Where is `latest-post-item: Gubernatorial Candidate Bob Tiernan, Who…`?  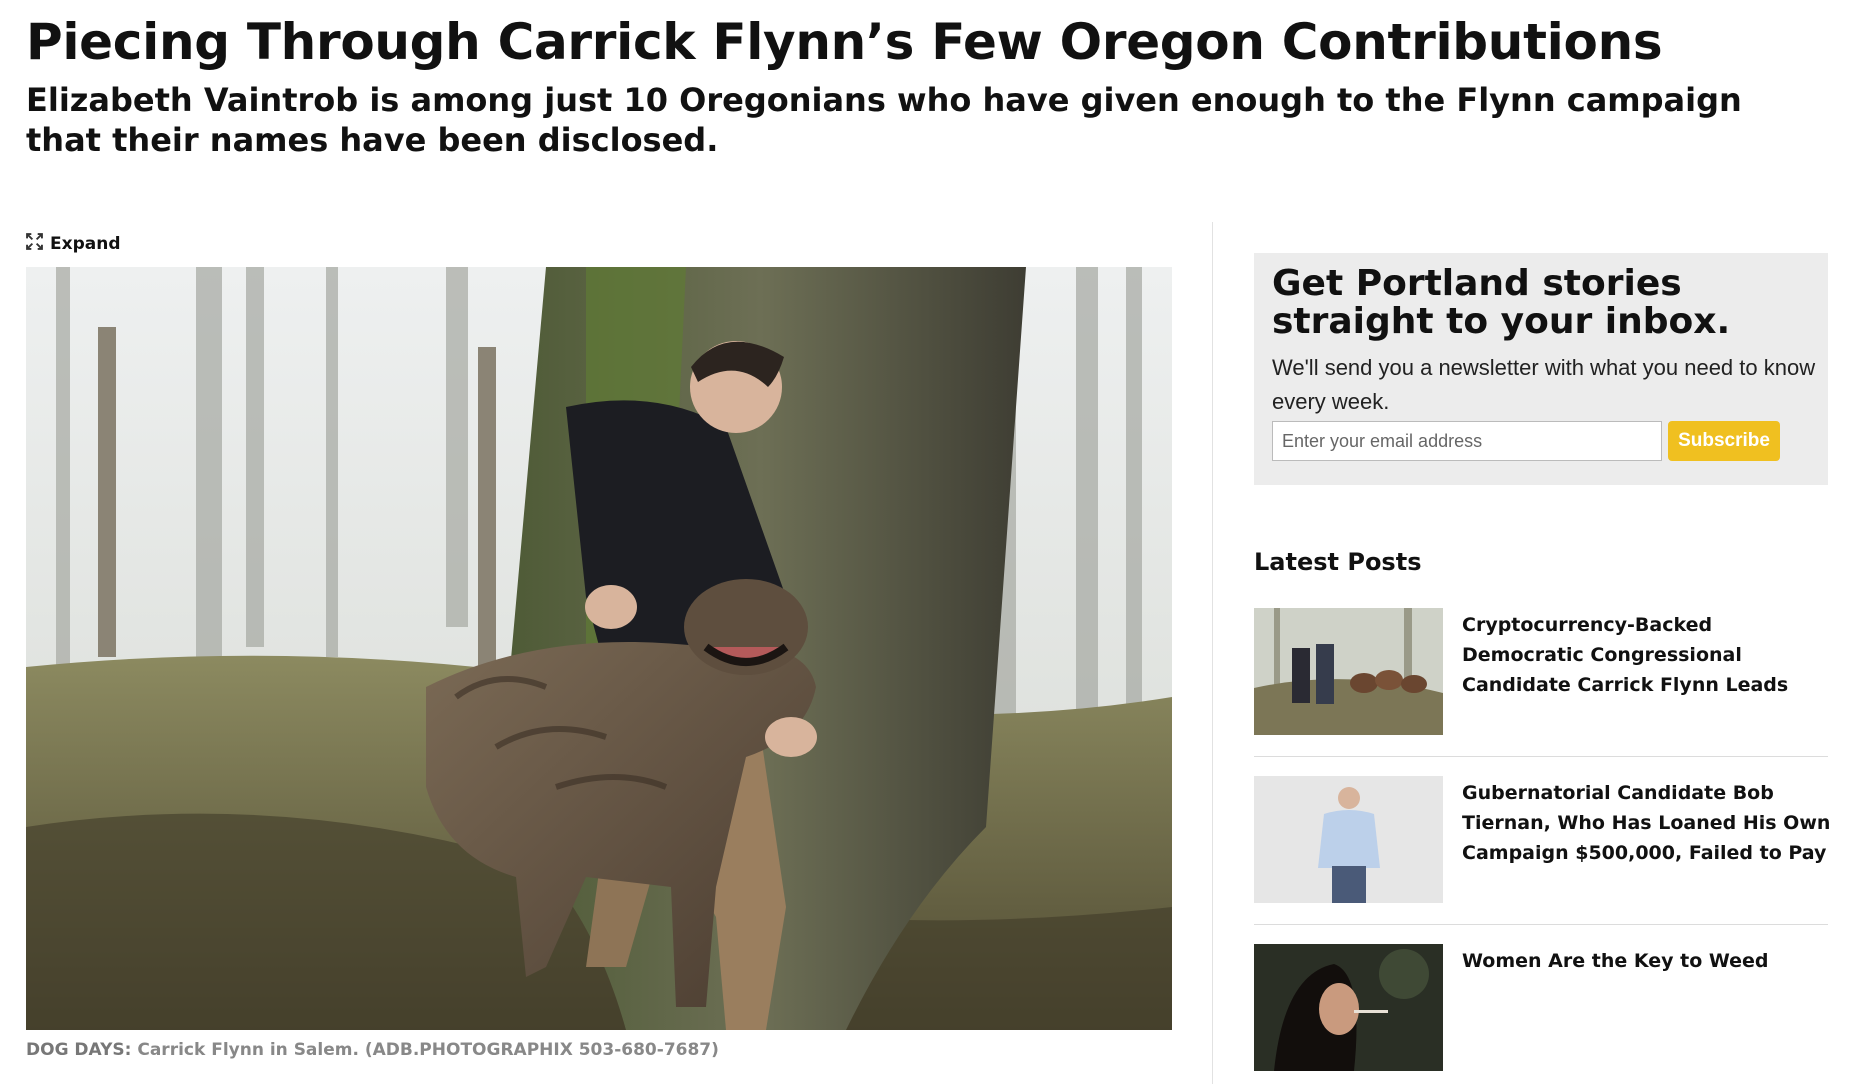 latest-post-item: Gubernatorial Candidate Bob Tiernan, Who… is located at coordinates (1542, 840).